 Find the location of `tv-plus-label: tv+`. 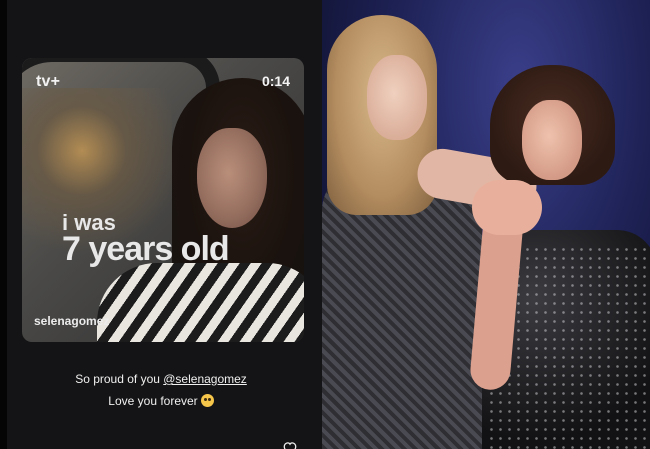

tv-plus-label: tv+ is located at coordinates (48, 81).